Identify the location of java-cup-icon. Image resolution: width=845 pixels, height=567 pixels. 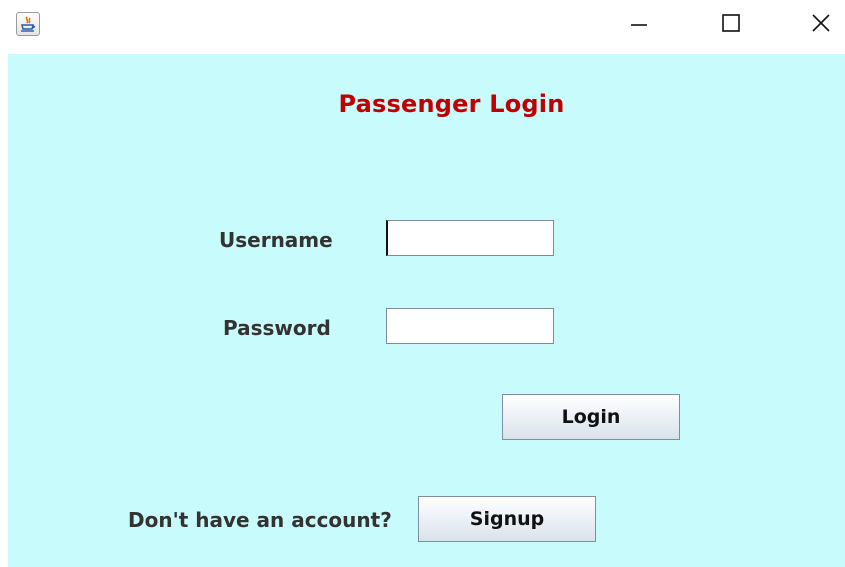
(28, 24).